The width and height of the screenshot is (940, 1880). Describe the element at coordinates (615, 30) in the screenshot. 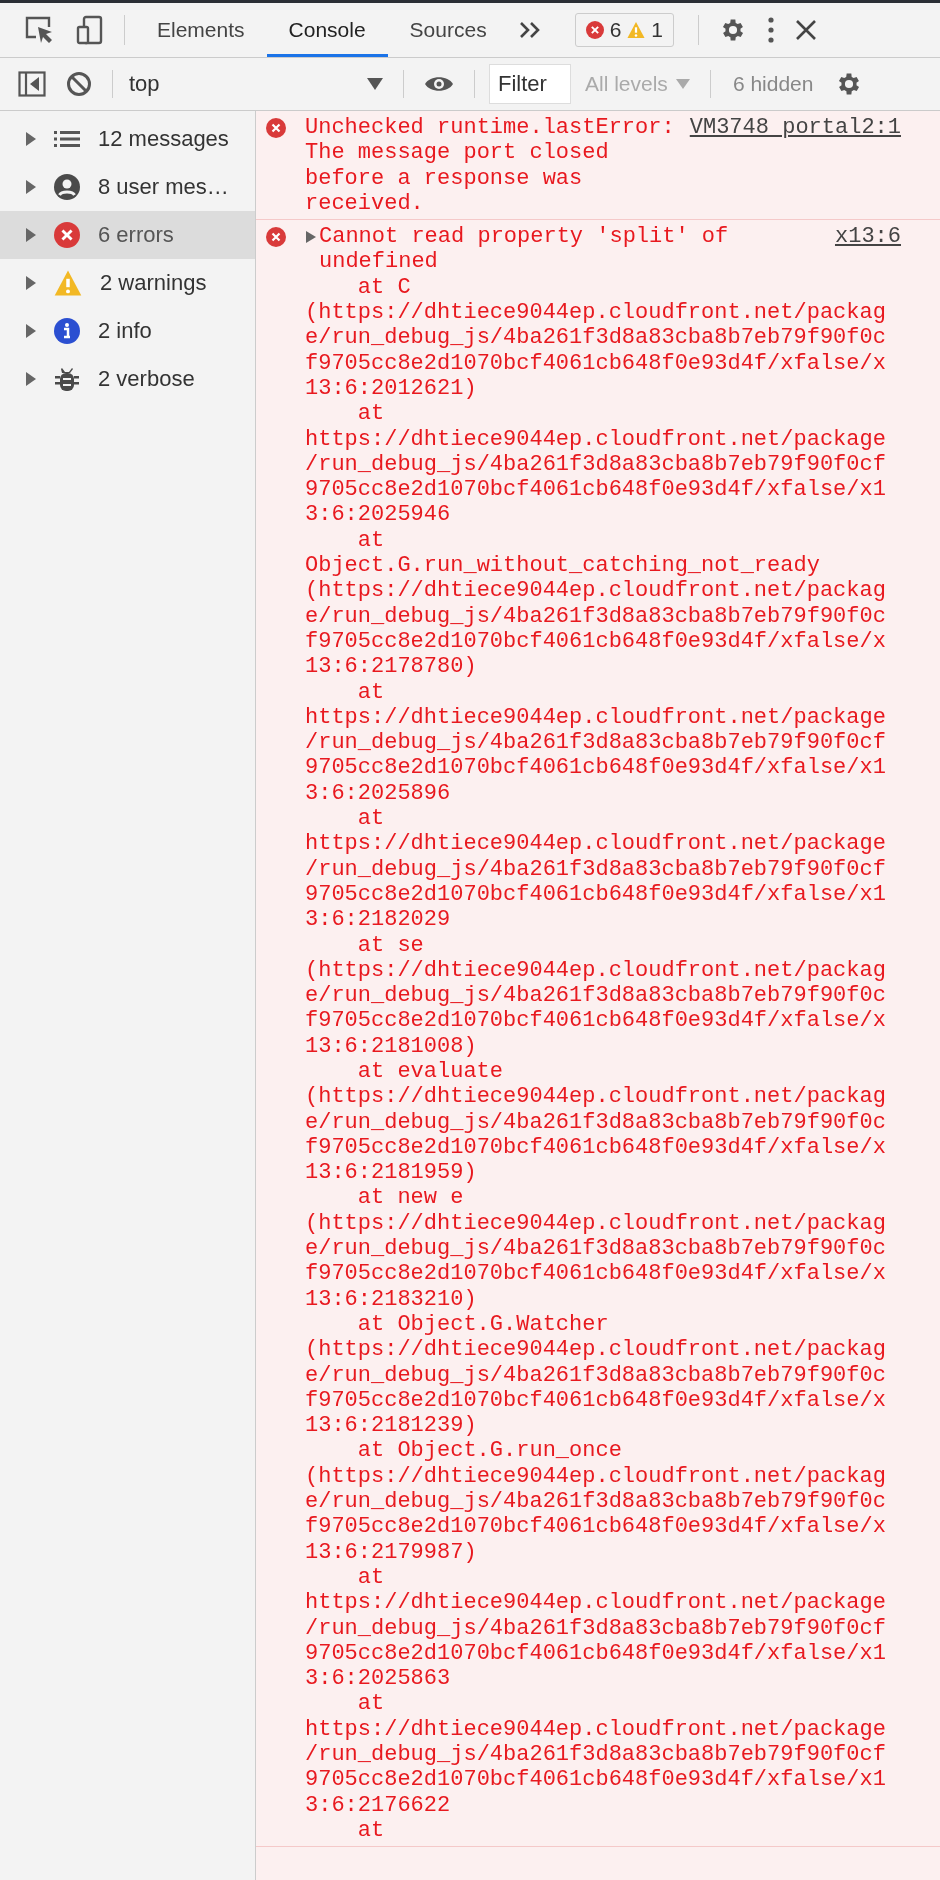

I see `error-count: 6` at that location.